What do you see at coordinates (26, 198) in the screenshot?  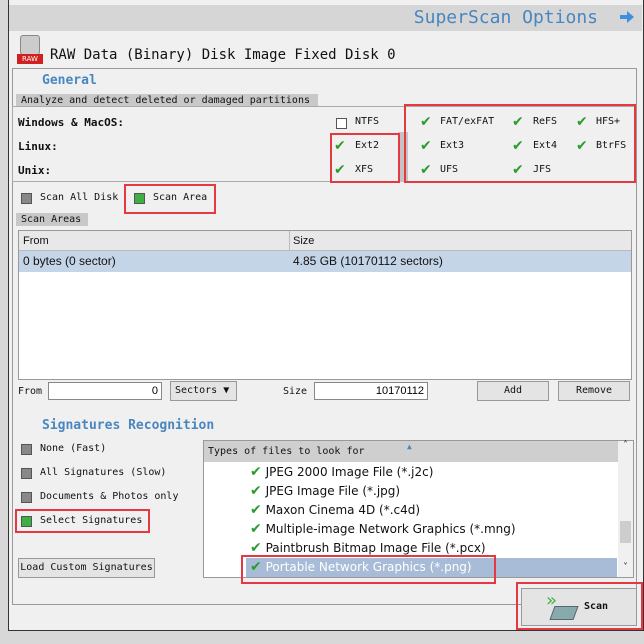 I see `scan-all-disk-radio` at bounding box center [26, 198].